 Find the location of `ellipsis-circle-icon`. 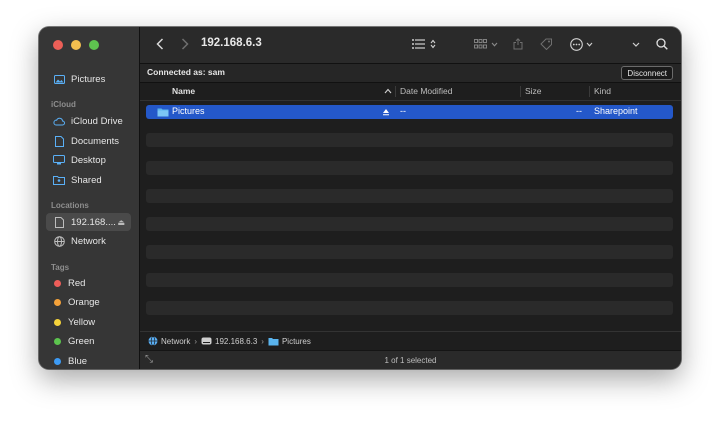

ellipsis-circle-icon is located at coordinates (576, 44).